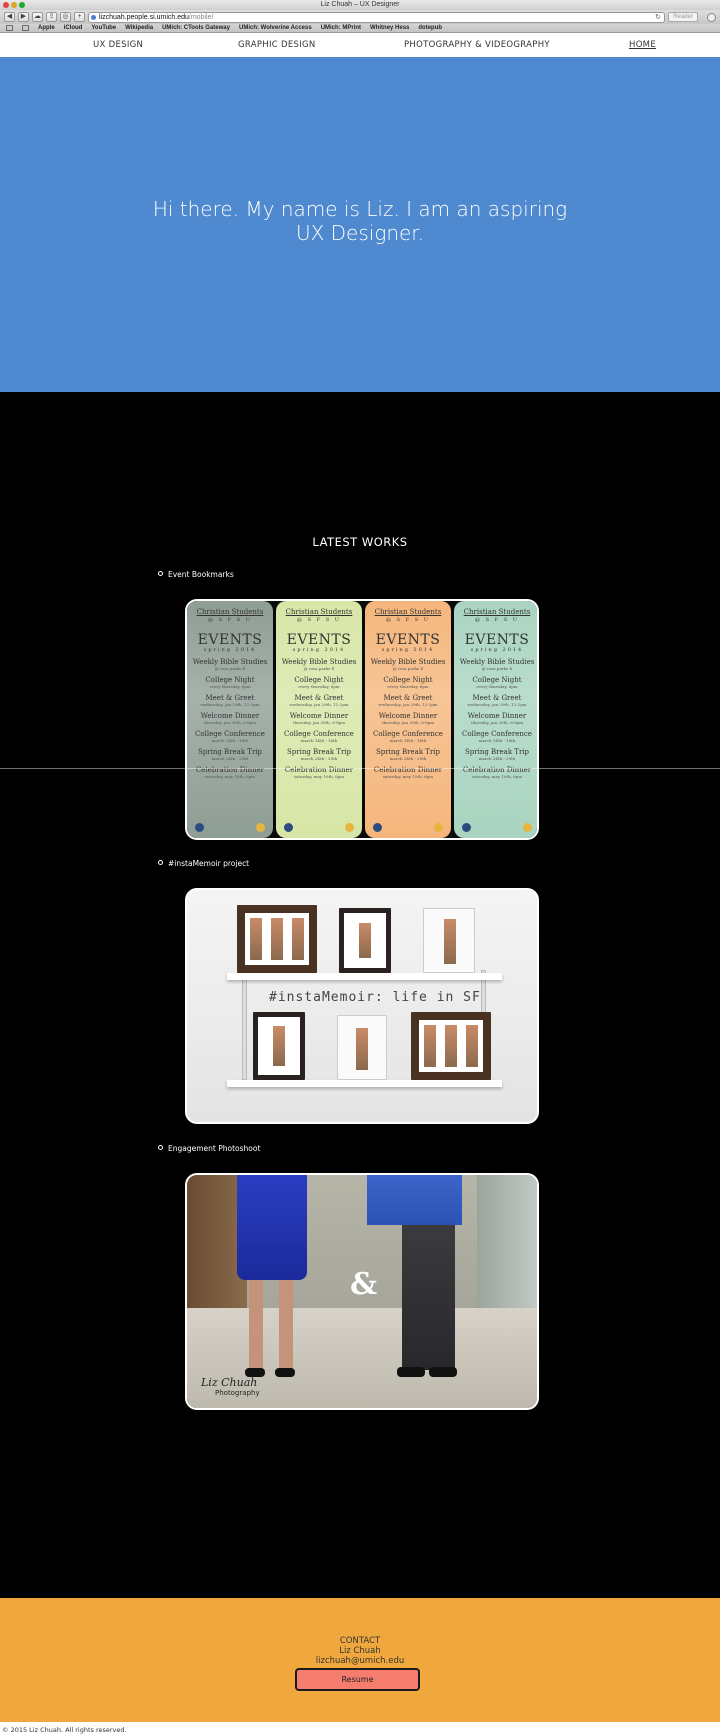  I want to click on bookmark-youtube: YouTube, so click(103, 28).